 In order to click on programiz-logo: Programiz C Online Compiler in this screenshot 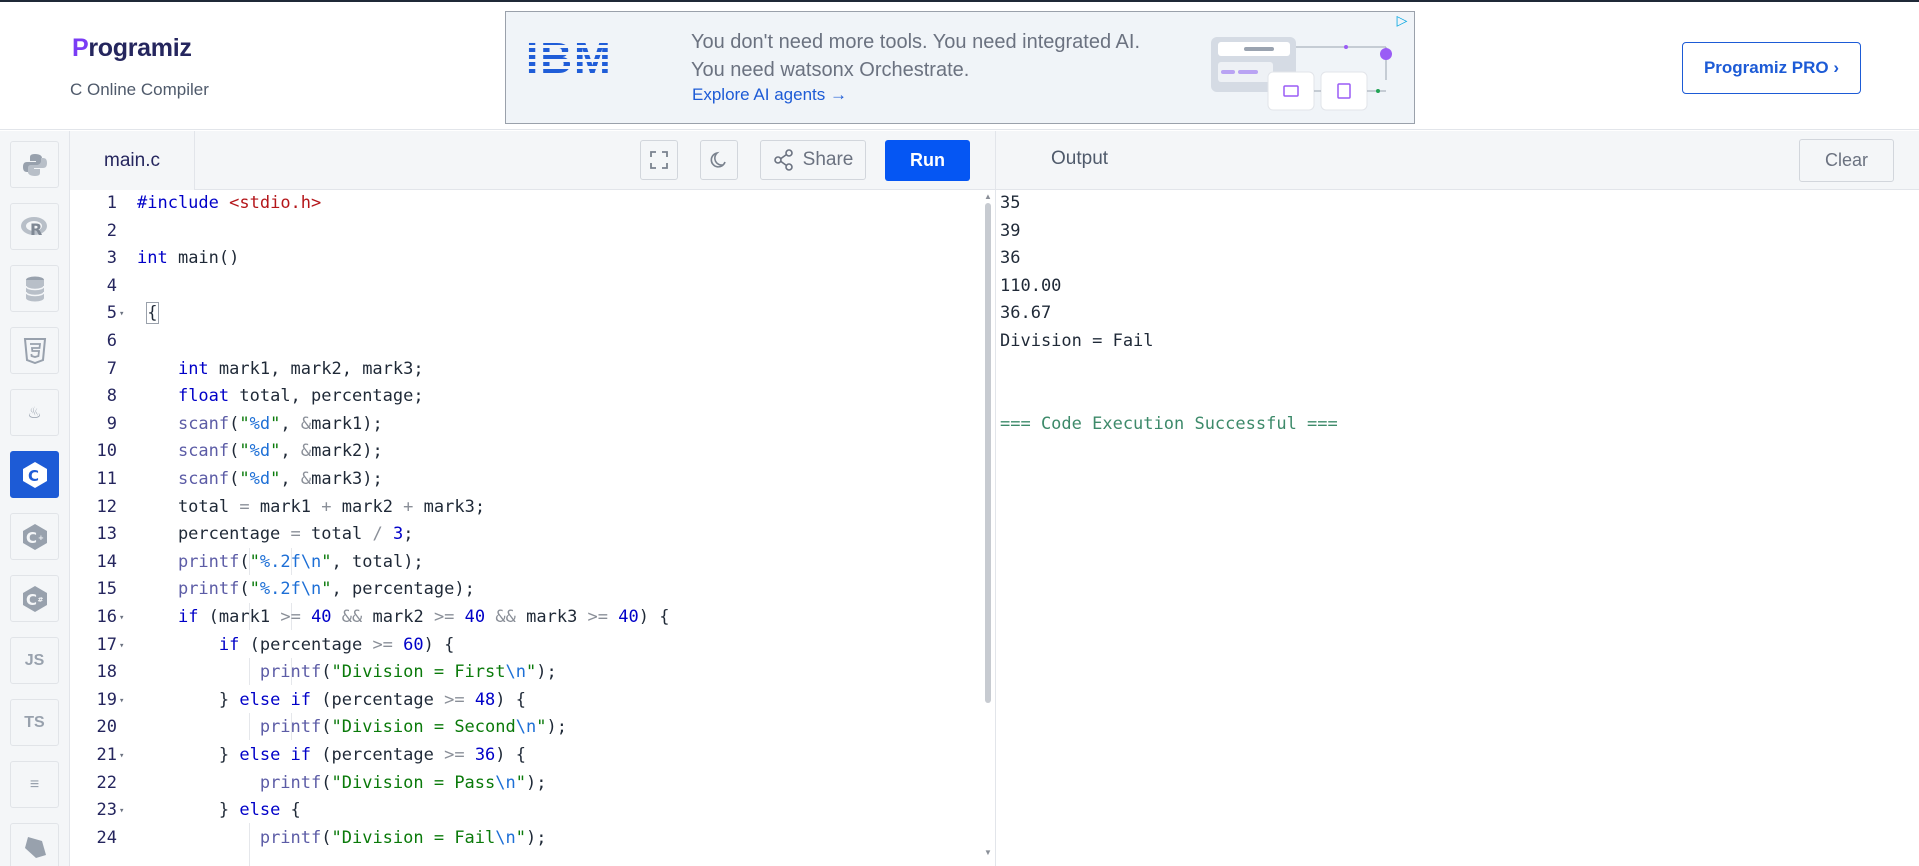, I will do `click(139, 66)`.